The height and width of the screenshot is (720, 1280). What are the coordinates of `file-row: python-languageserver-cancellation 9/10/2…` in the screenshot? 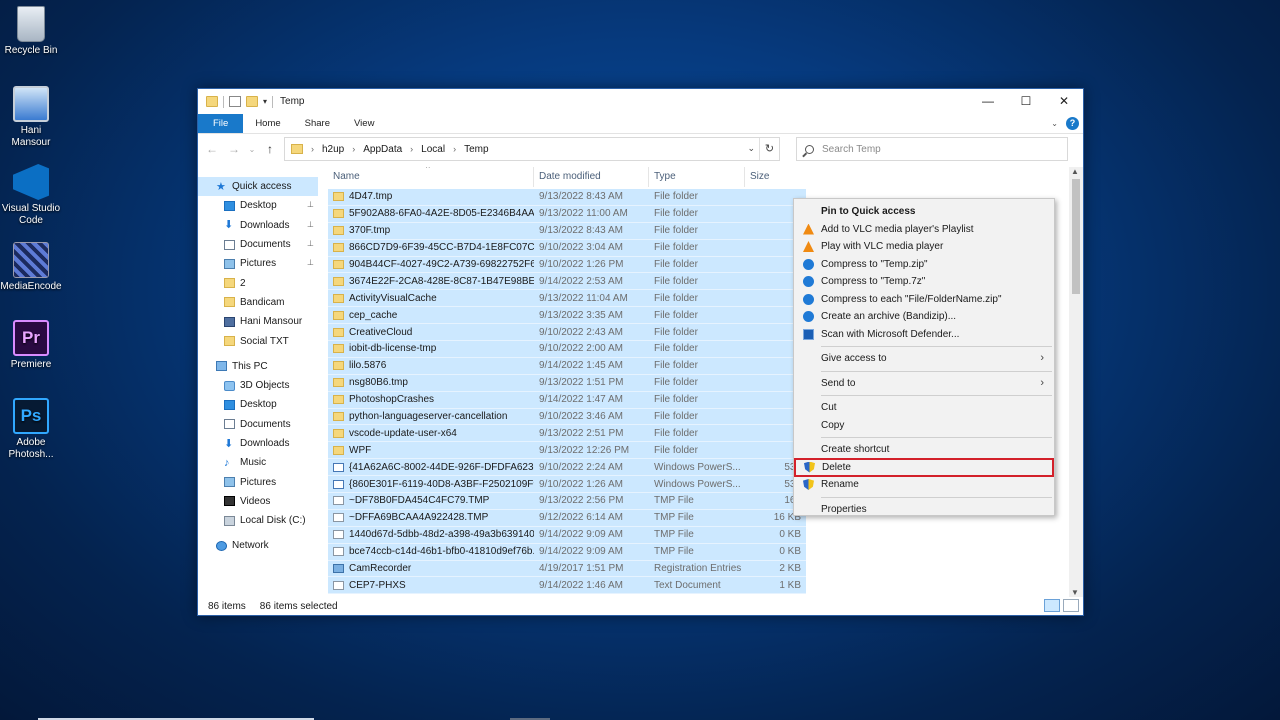 It's located at (567, 417).